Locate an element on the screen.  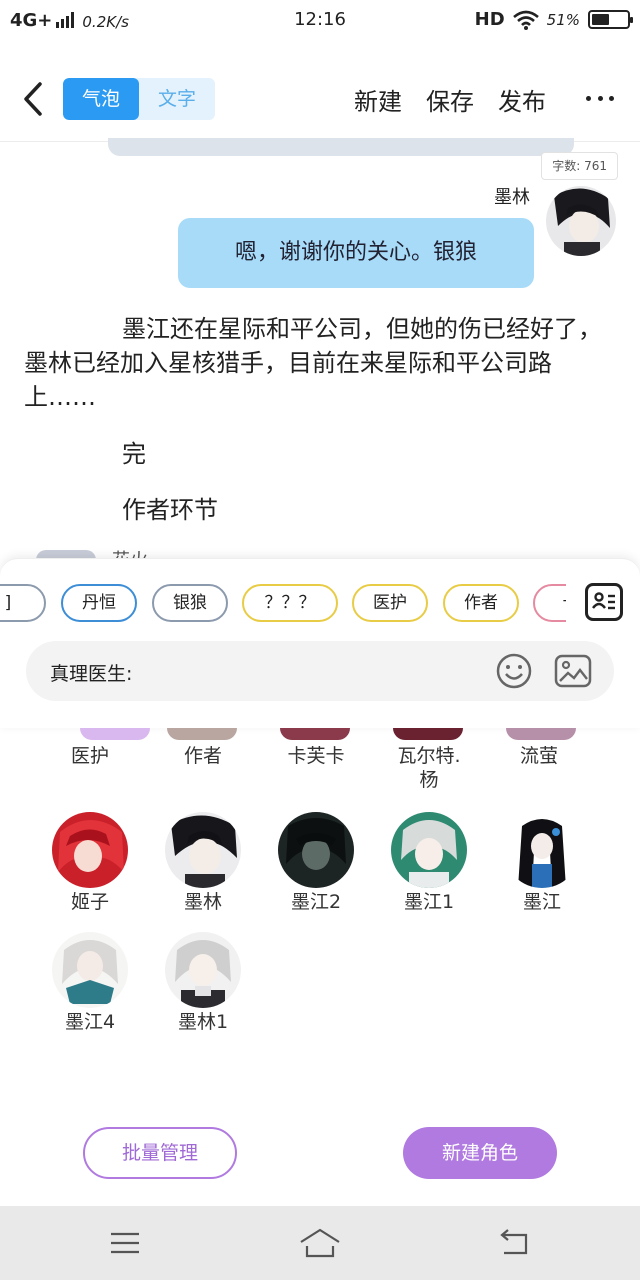
menu-icon is located at coordinates (125, 1243).